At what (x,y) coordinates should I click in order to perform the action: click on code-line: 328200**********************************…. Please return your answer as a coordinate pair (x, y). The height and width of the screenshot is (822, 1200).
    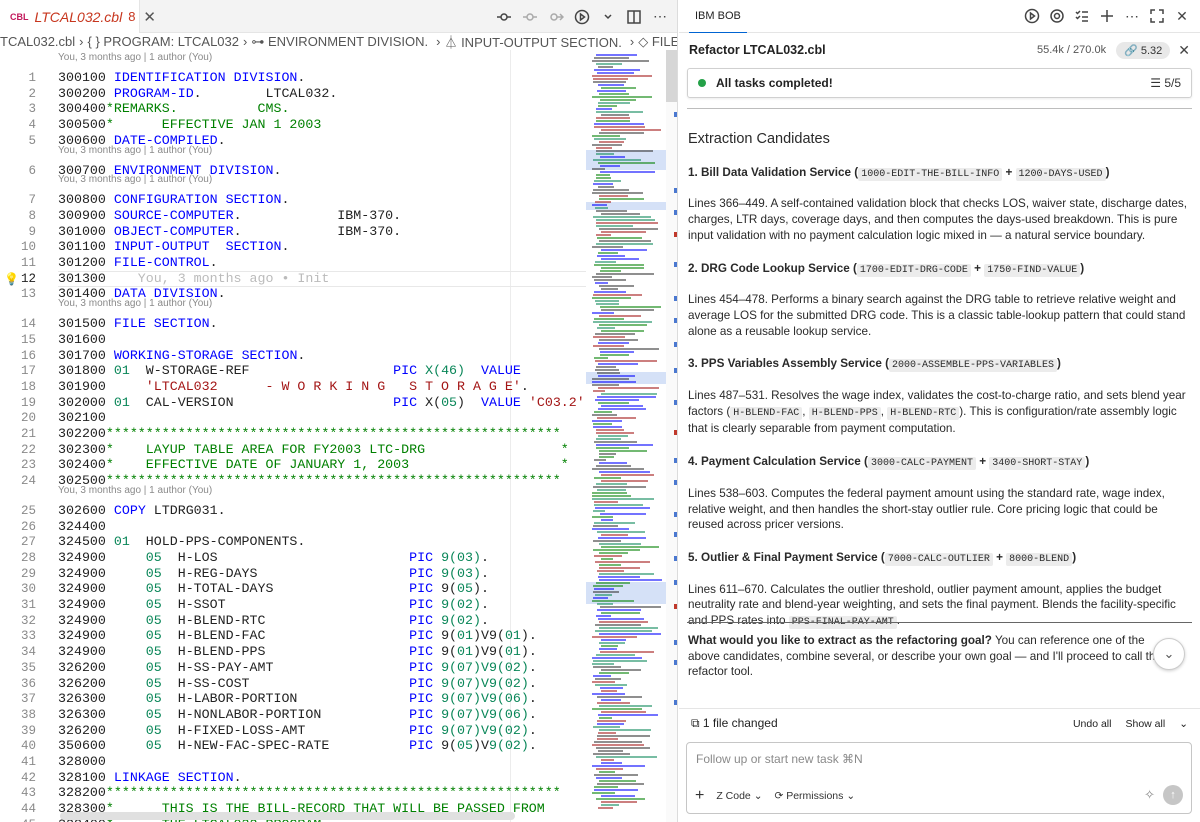
    Looking at the image, I should click on (309, 793).